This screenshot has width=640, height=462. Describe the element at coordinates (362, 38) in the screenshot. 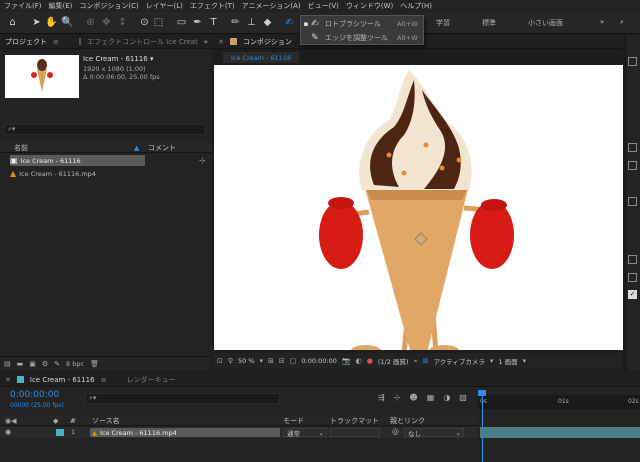

I see `flyout-item-refine-edge: ✎ エッジを調整ツール Alt+W` at that location.